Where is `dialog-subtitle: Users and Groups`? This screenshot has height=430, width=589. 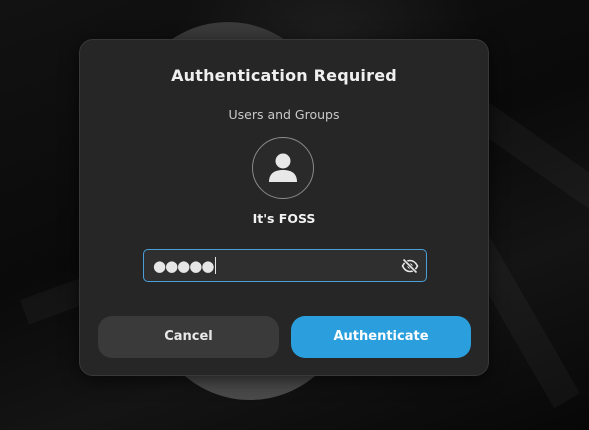
dialog-subtitle: Users and Groups is located at coordinates (284, 114).